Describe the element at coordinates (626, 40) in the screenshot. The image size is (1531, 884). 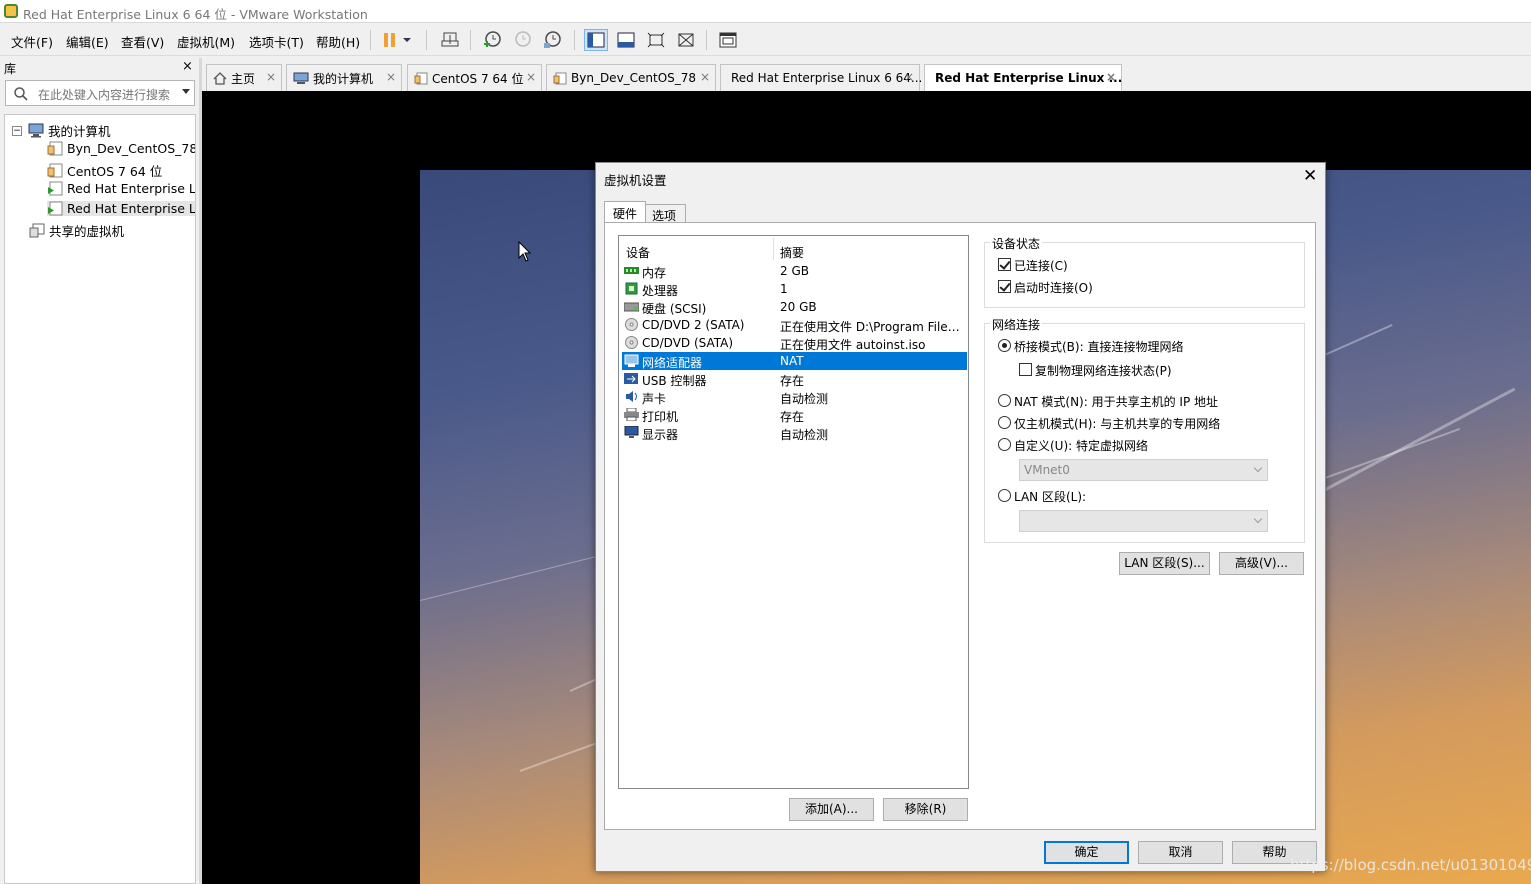
I see `thumbnail-bar-icon` at that location.